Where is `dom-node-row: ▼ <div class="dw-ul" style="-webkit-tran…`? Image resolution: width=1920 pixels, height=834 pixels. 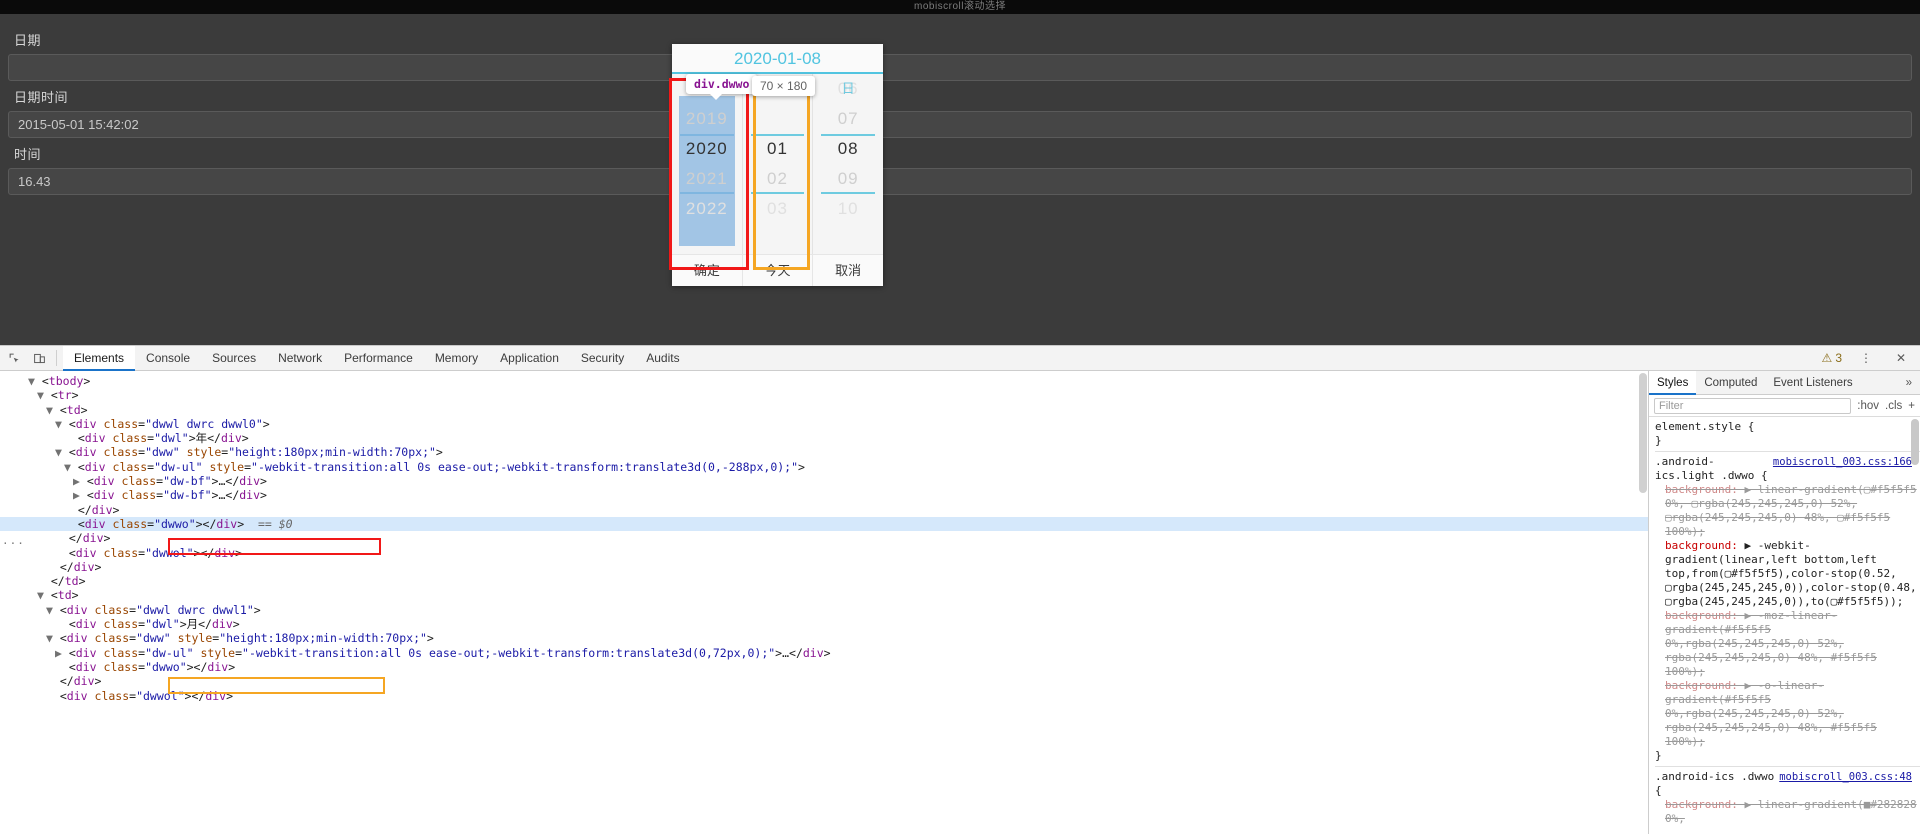 dom-node-row: ▼ <div class="dw-ul" style="-webkit-tran… is located at coordinates (824, 467).